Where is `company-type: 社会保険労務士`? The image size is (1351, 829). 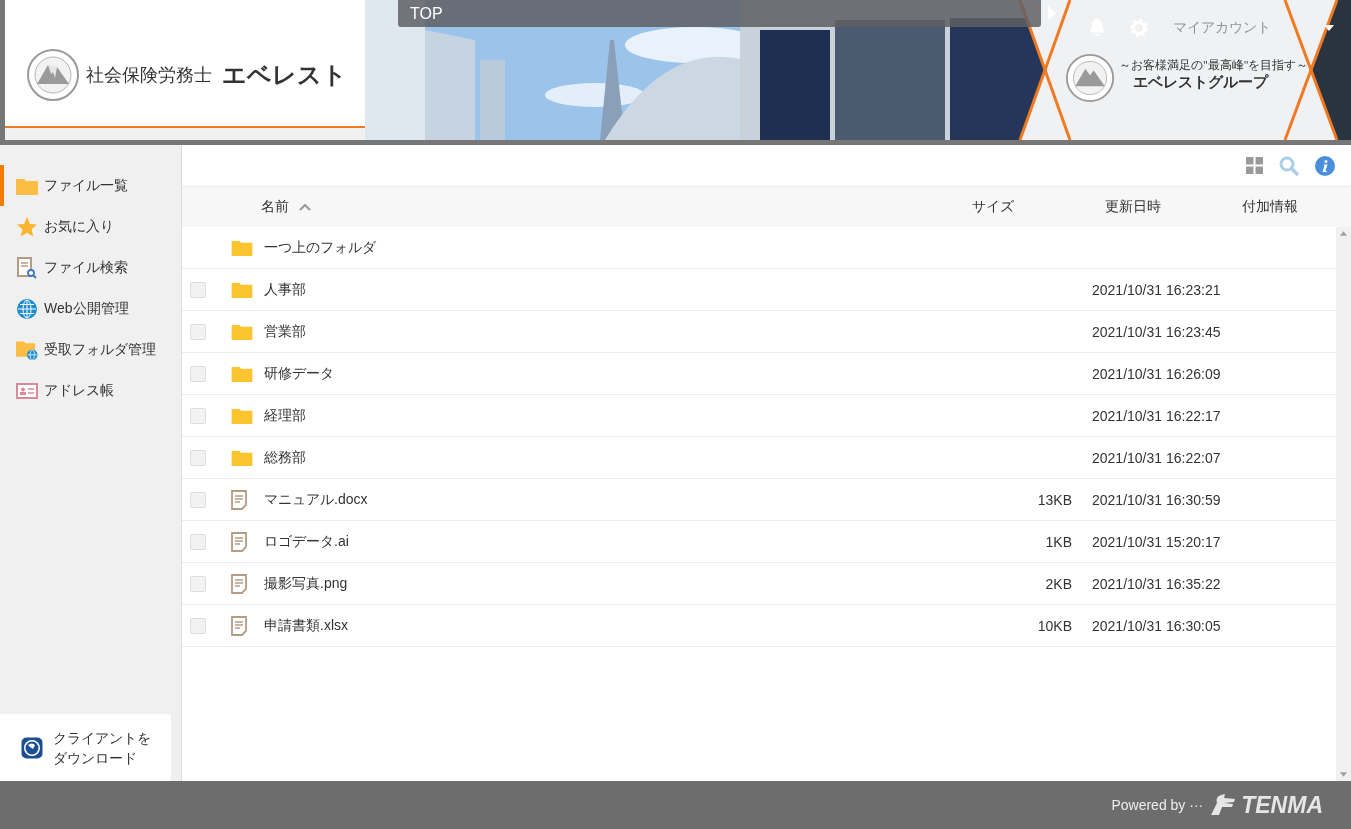
company-type: 社会保険労務士 is located at coordinates (149, 75).